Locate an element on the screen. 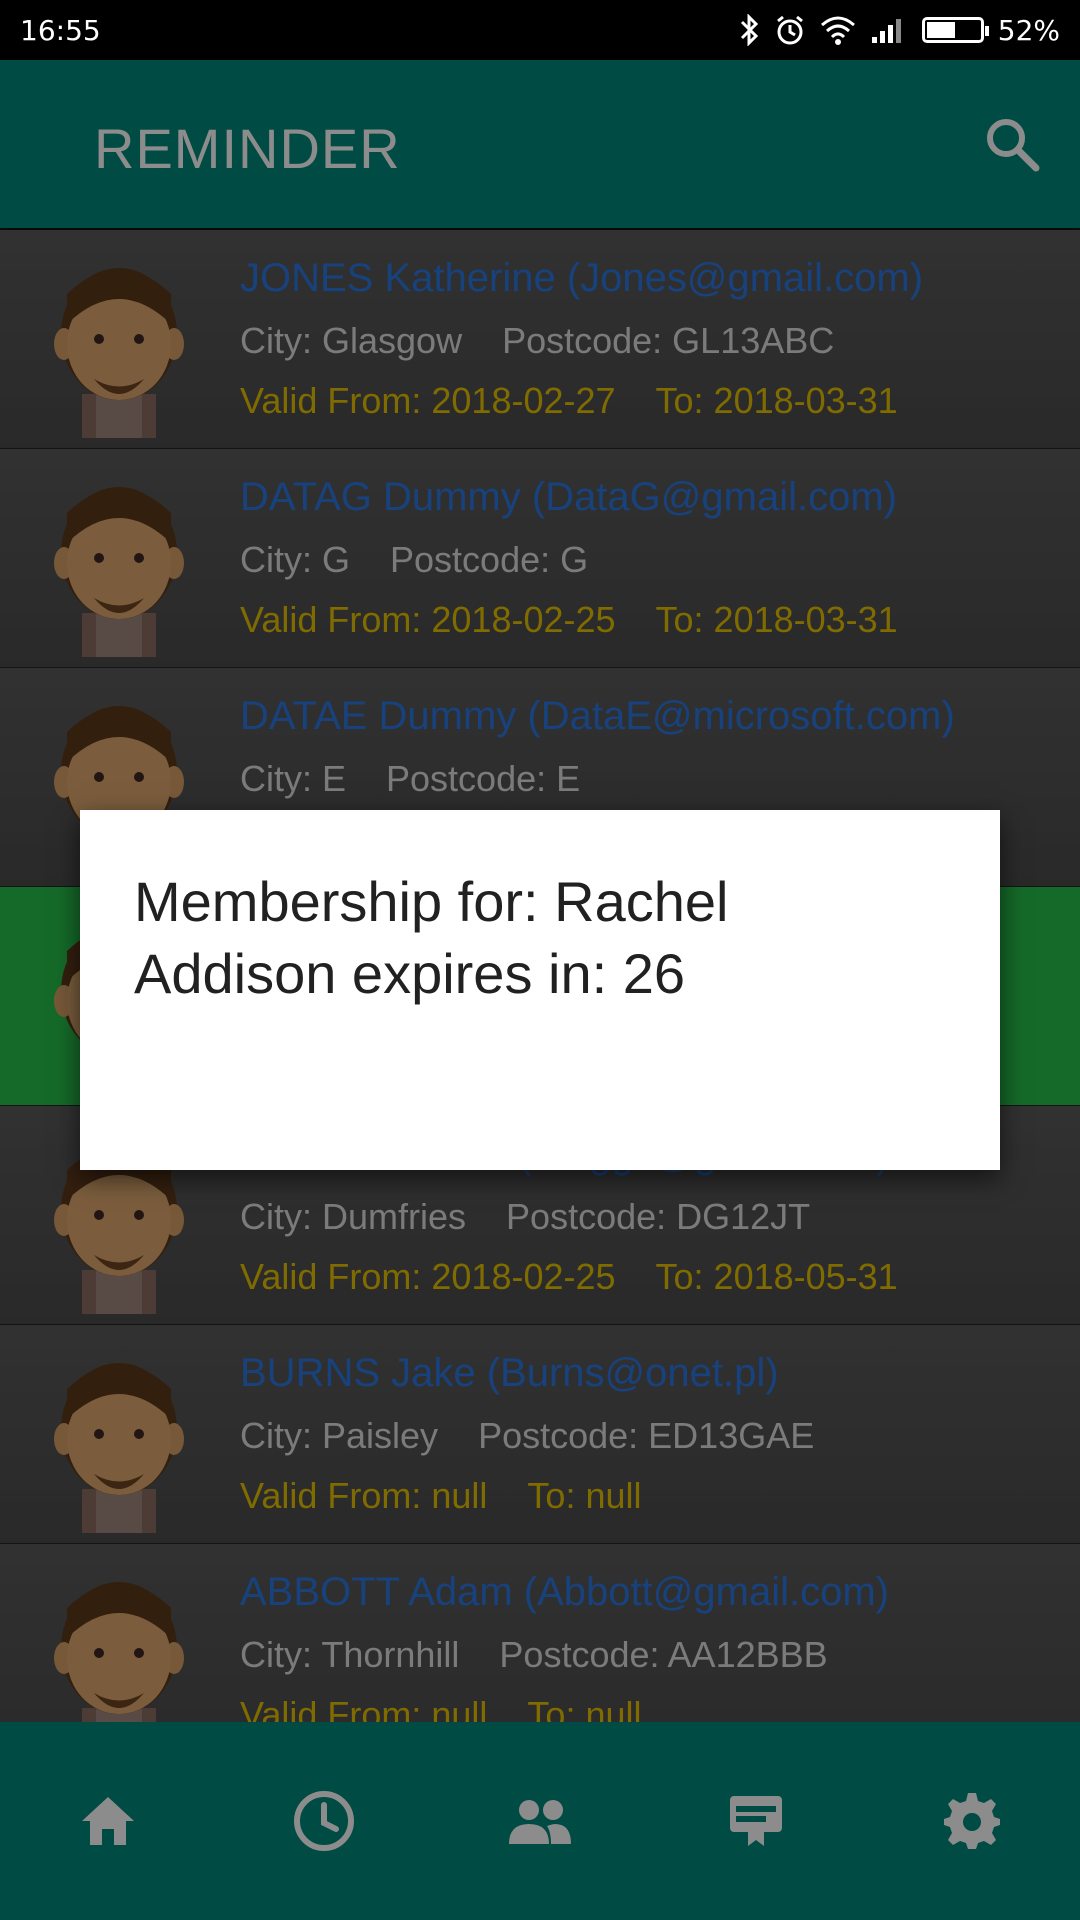 Image resolution: width=1080 pixels, height=1920 pixels. battery-icon is located at coordinates (955, 30).